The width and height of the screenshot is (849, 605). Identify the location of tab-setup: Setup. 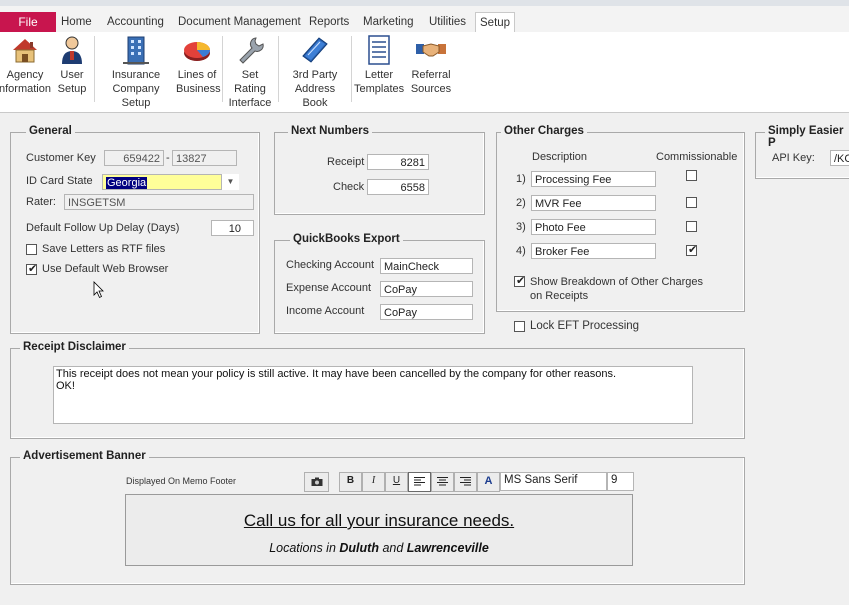
(495, 23).